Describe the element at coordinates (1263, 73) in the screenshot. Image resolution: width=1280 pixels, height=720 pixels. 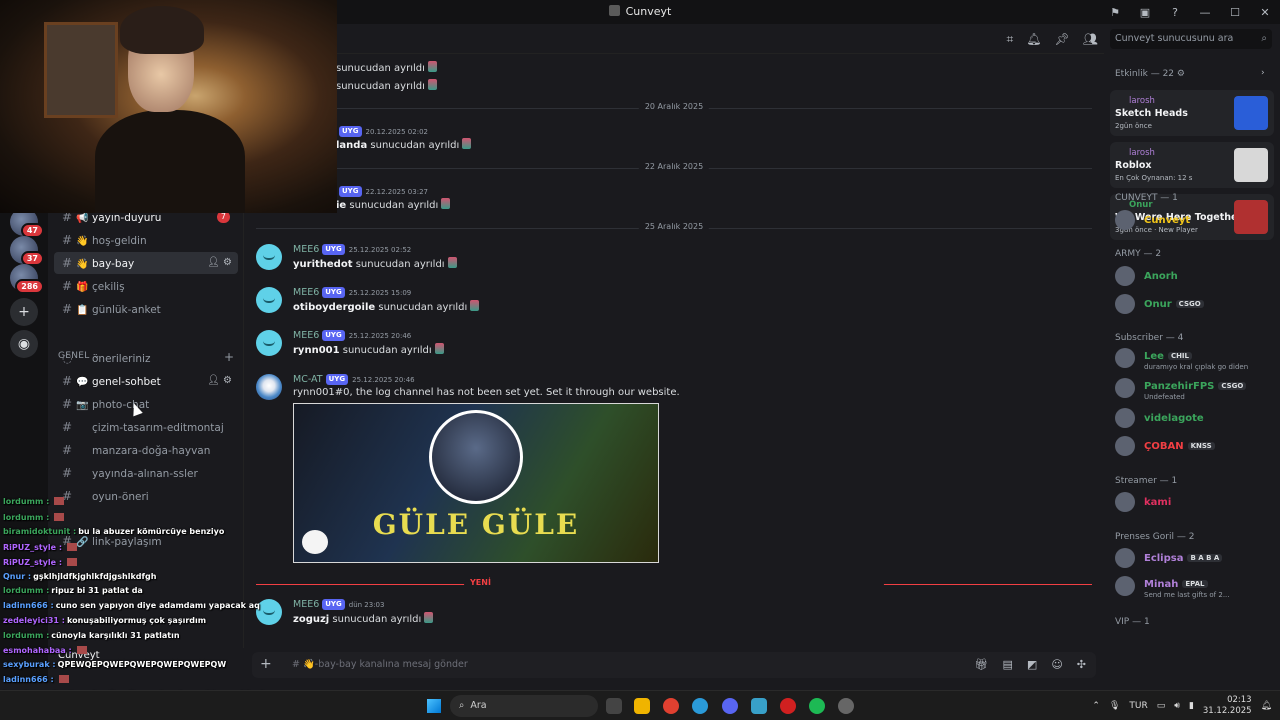
I see `chevron-right-icon: ›` at that location.